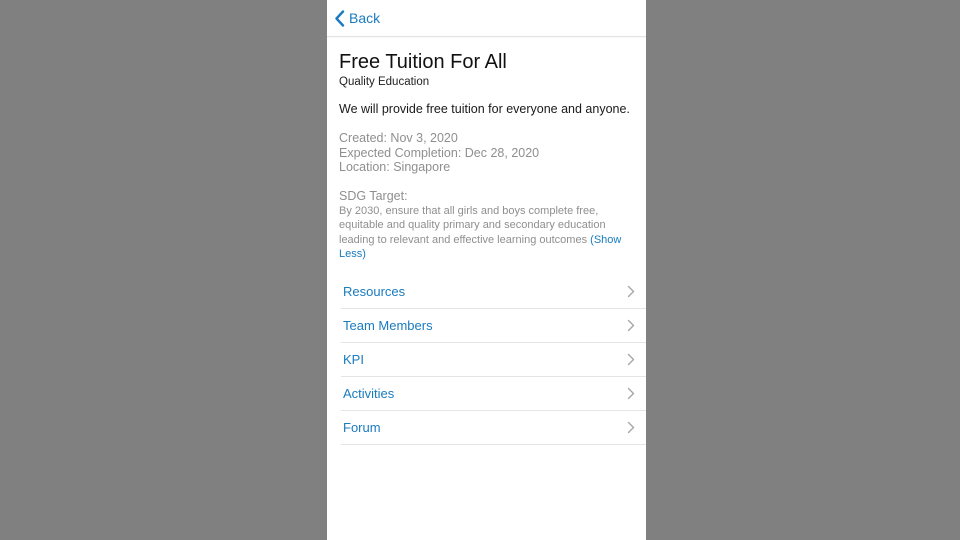 The width and height of the screenshot is (960, 540). Describe the element at coordinates (493, 326) in the screenshot. I see `menu-item-team-members: Team Members` at that location.